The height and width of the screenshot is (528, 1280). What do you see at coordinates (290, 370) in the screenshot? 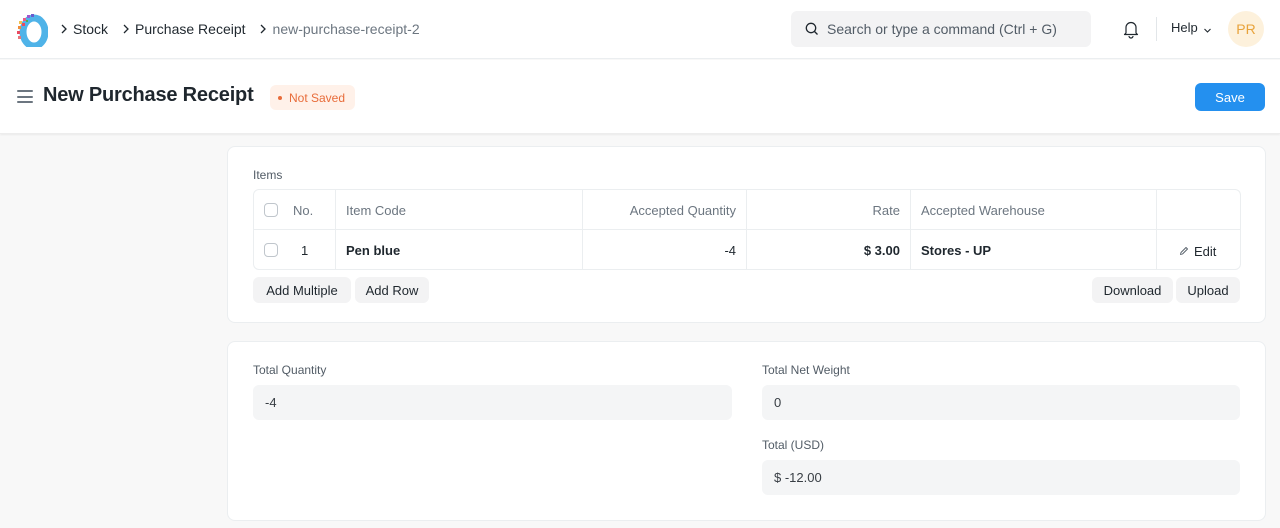
I see `total-quantity-label: Total Quantity` at bounding box center [290, 370].